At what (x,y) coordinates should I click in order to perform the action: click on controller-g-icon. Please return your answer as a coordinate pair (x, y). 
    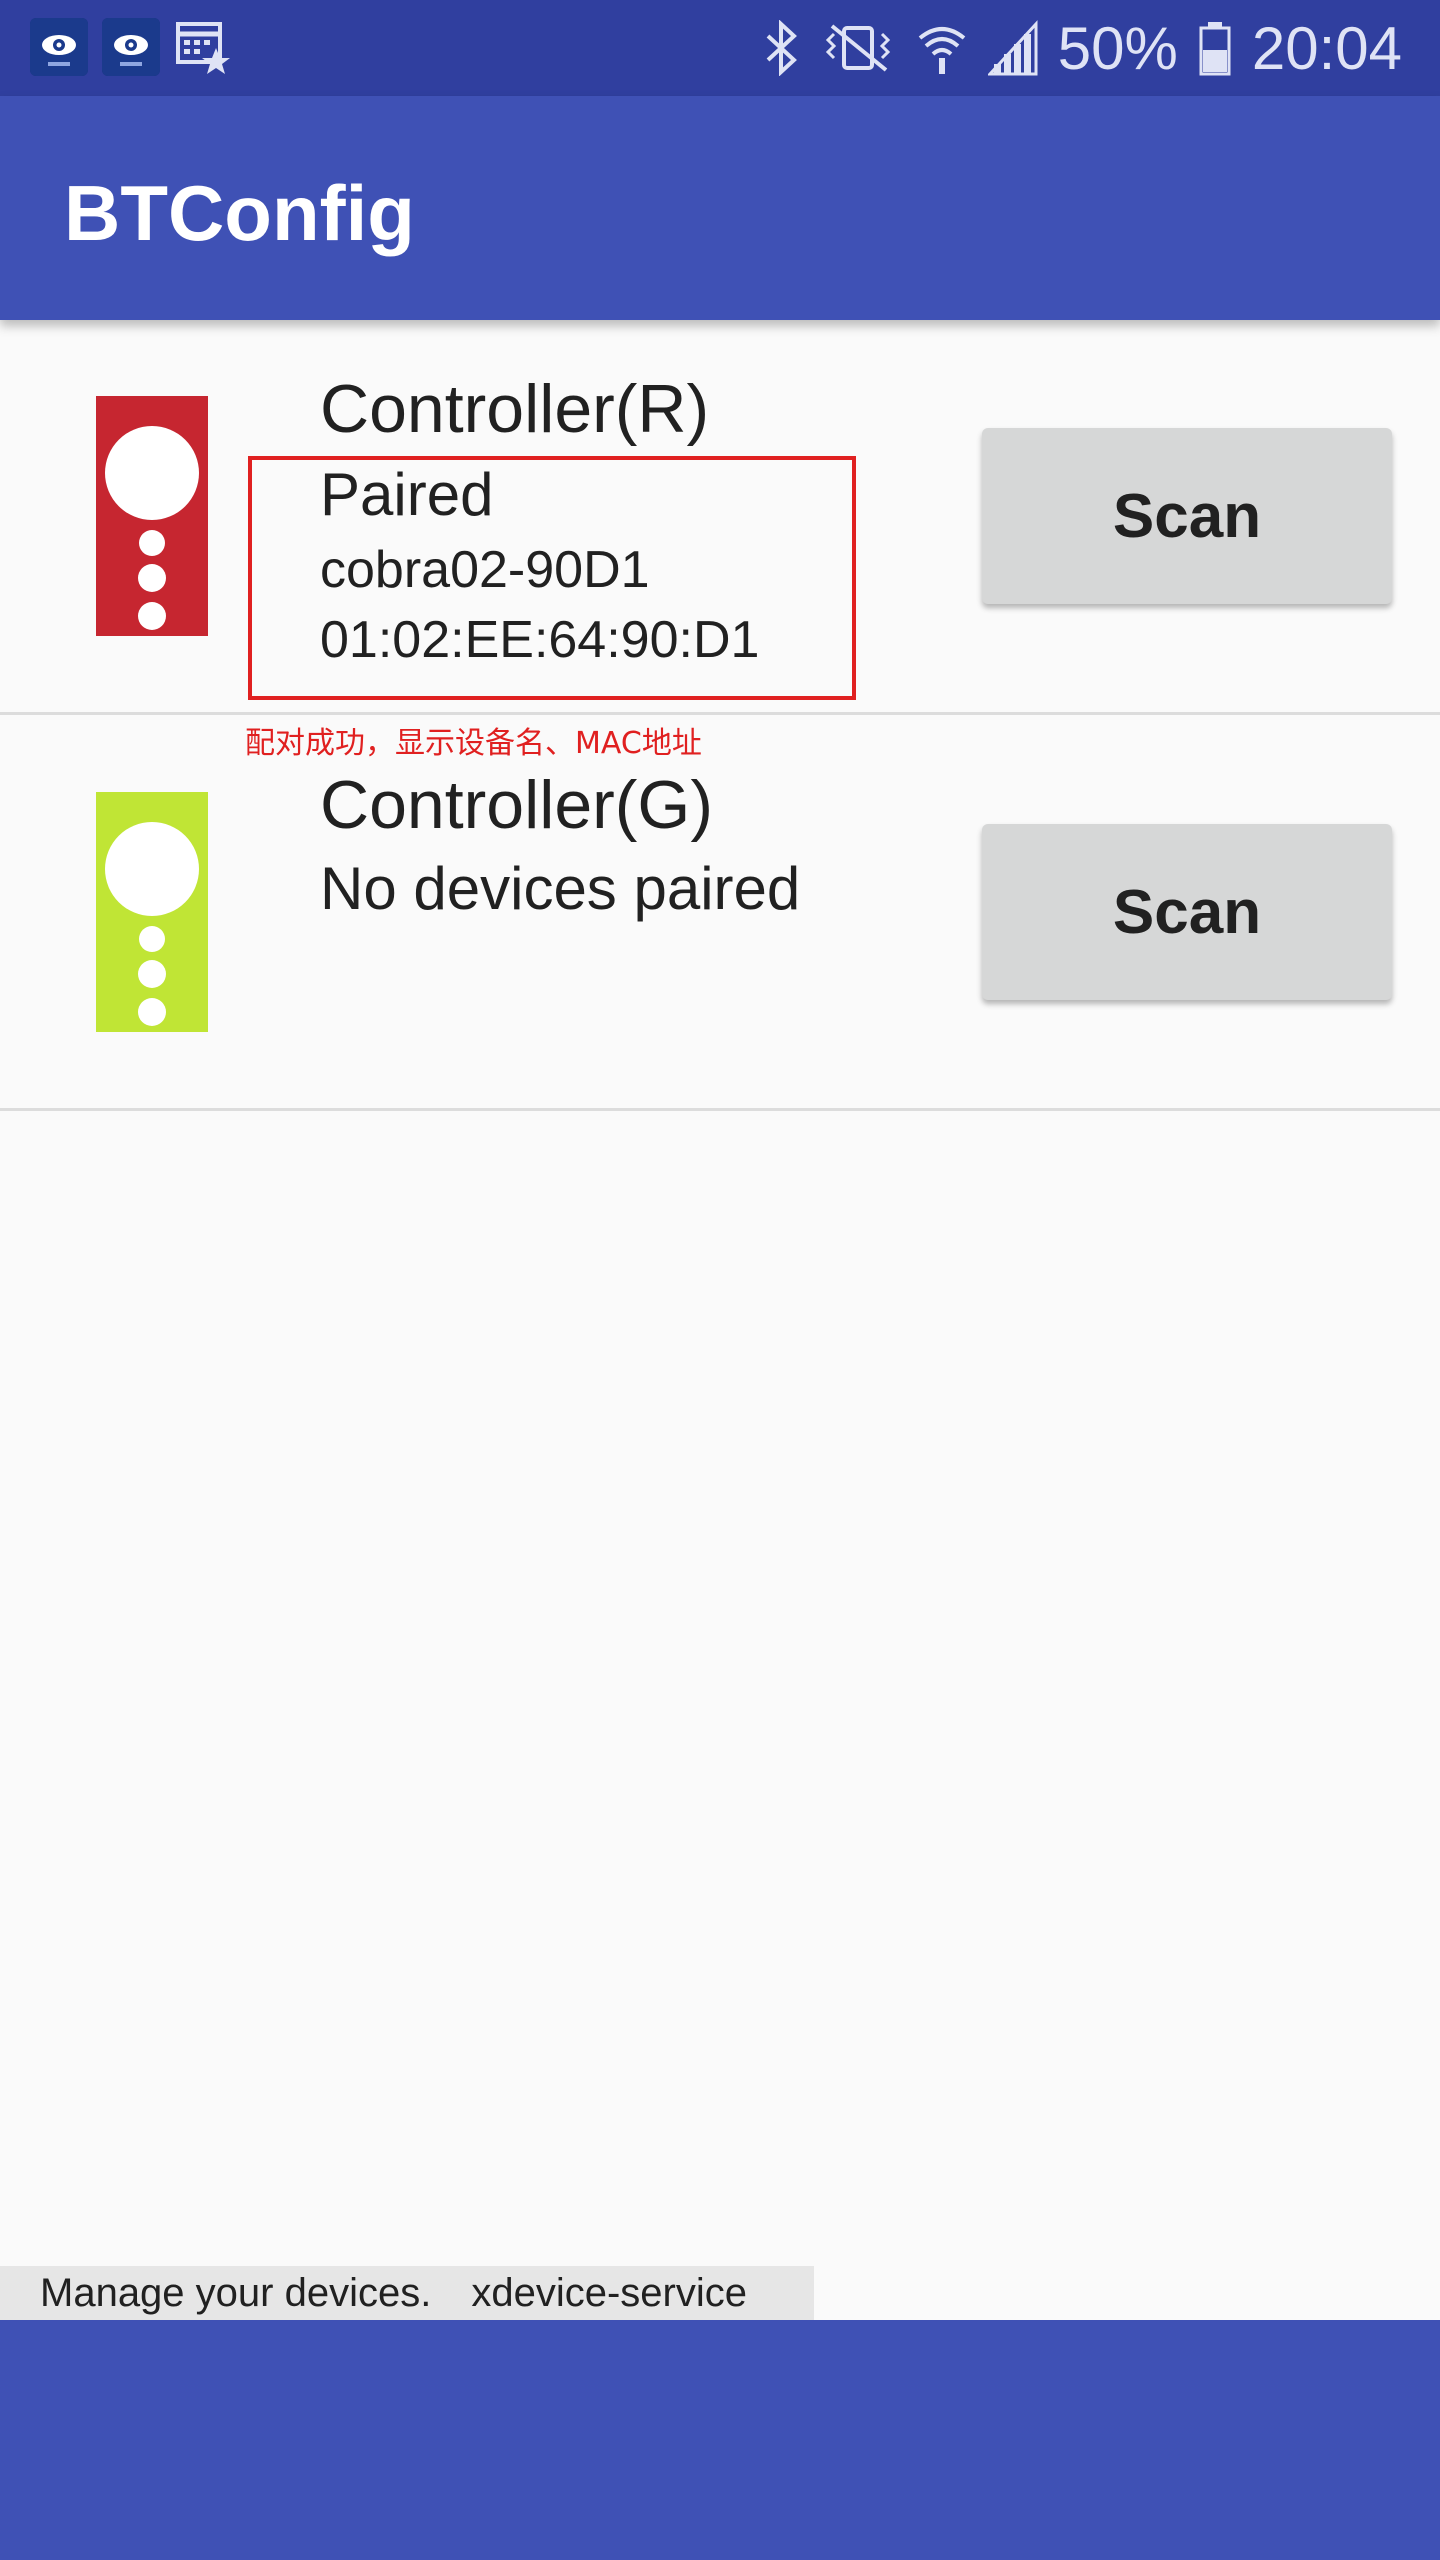
    Looking at the image, I should click on (152, 912).